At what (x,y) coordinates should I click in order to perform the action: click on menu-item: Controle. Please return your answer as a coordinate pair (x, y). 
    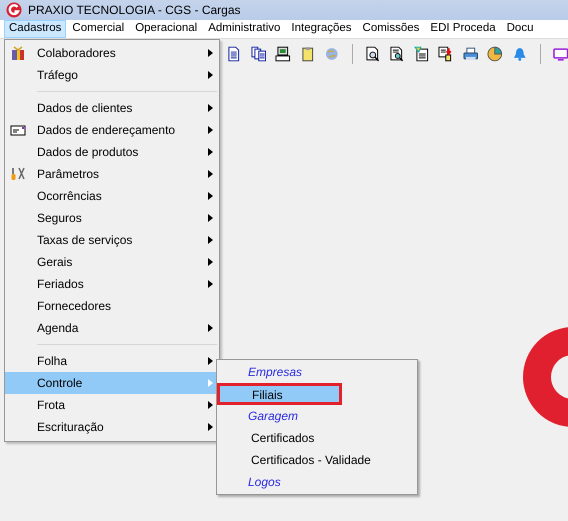
    Looking at the image, I should click on (112, 383).